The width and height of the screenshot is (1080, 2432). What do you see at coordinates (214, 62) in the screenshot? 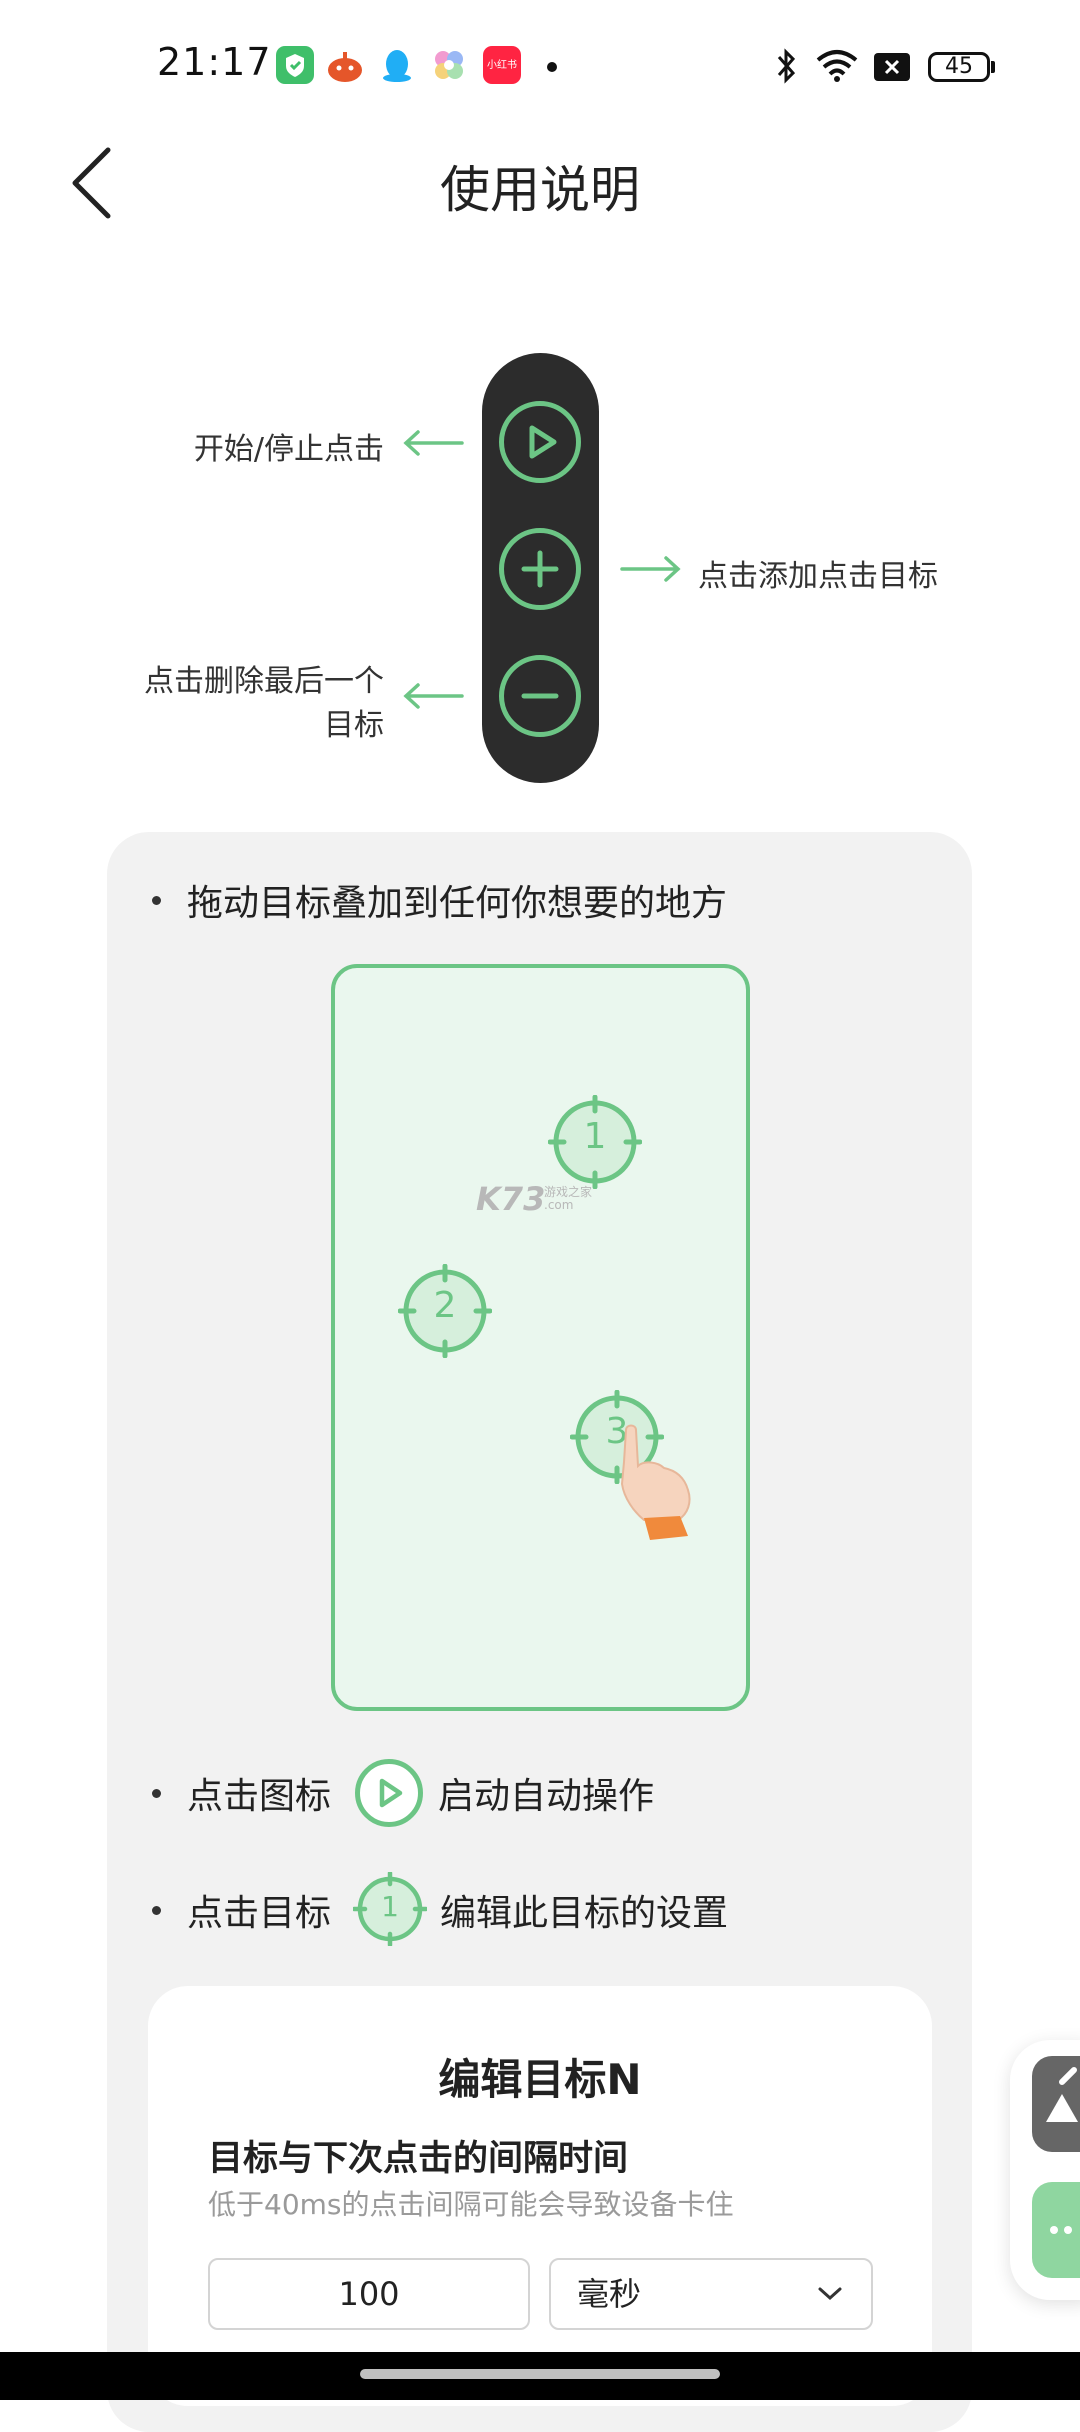
I see `status-time: 21:17` at bounding box center [214, 62].